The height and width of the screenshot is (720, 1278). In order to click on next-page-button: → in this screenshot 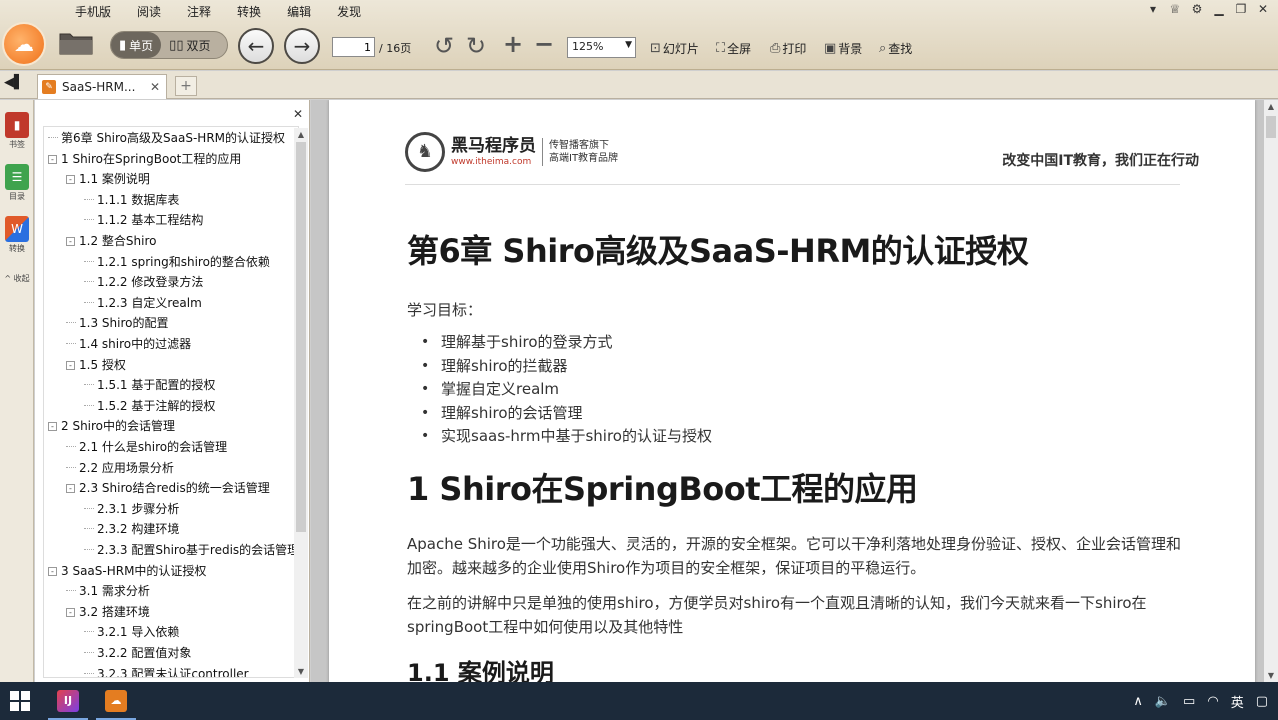, I will do `click(302, 46)`.